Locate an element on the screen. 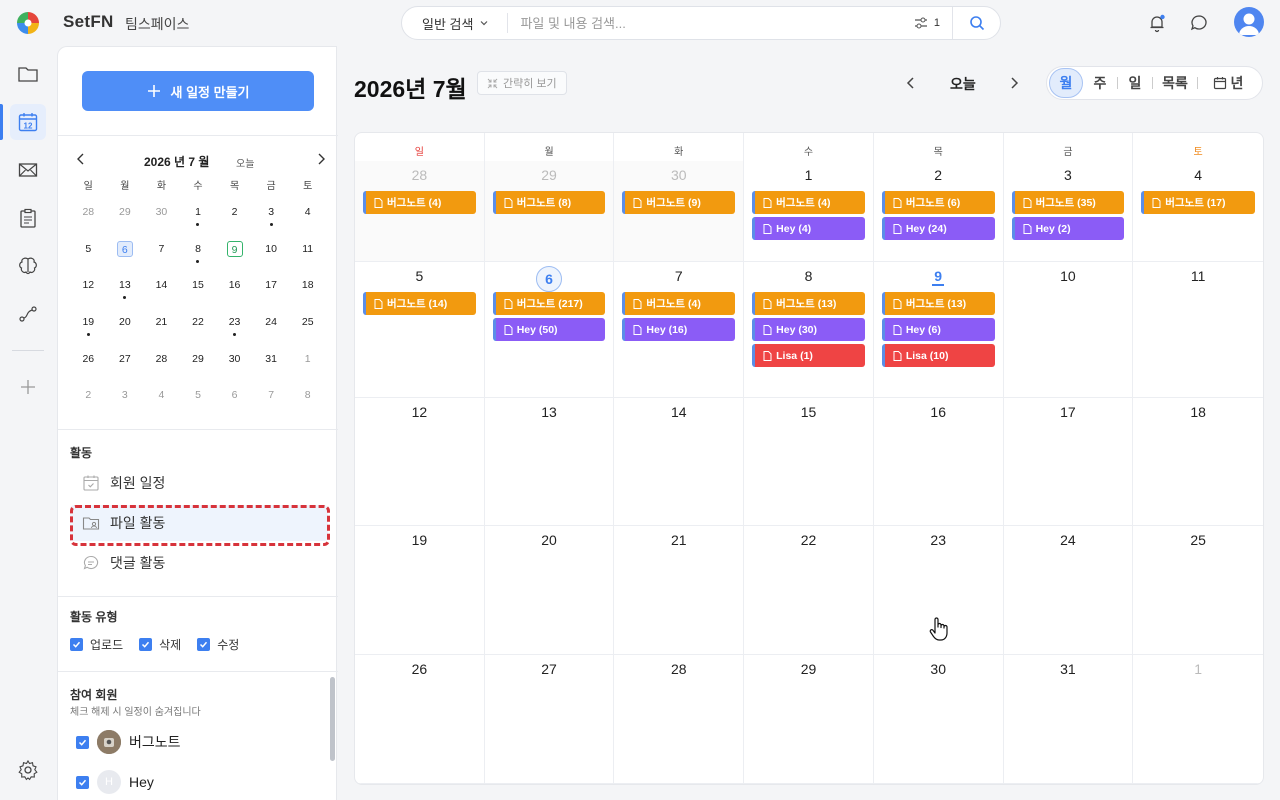  calendar-day-cell: 11 is located at coordinates (1198, 330).